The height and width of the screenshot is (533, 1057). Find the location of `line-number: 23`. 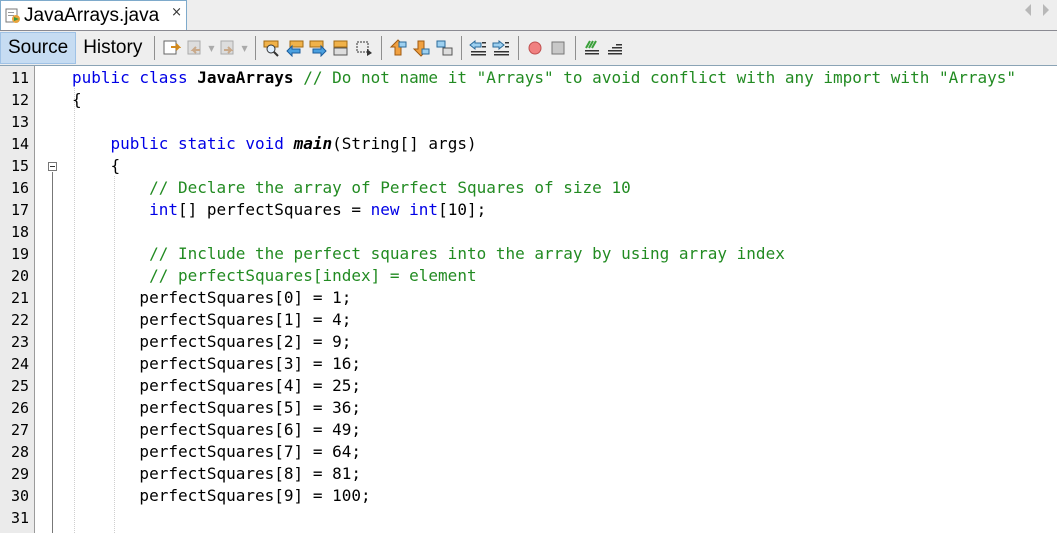

line-number: 23 is located at coordinates (19, 342).